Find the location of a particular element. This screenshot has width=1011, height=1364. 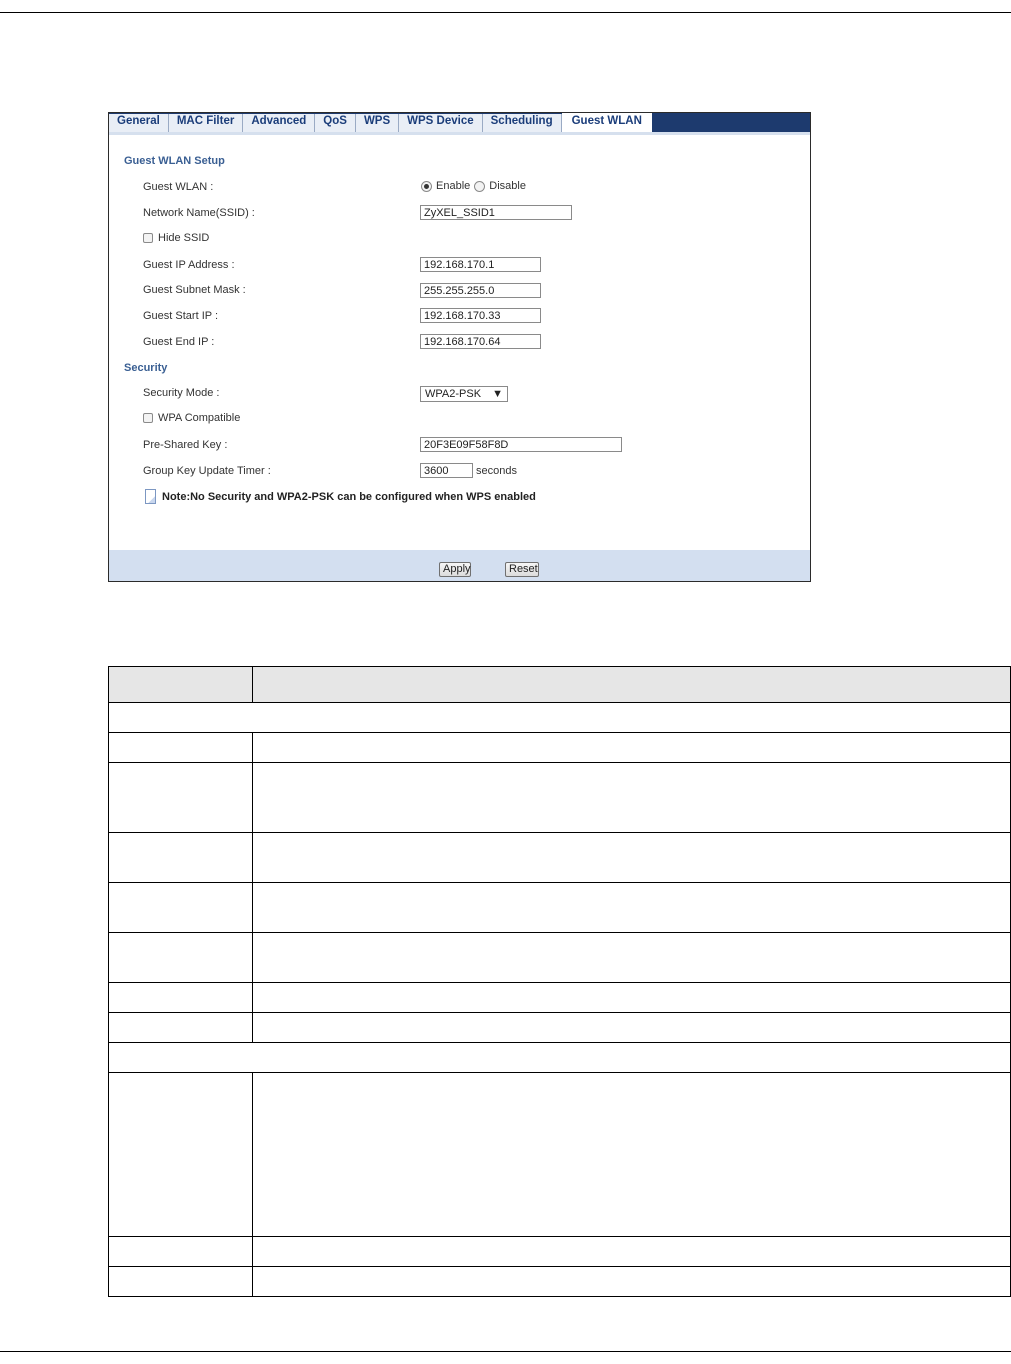

security-mode-value: WPA2-PSK is located at coordinates (453, 394).